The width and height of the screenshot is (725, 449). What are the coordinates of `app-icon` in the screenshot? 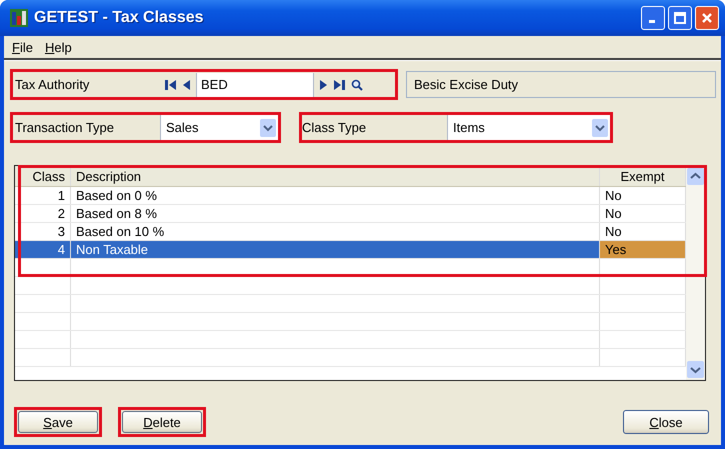 It's located at (19, 18).